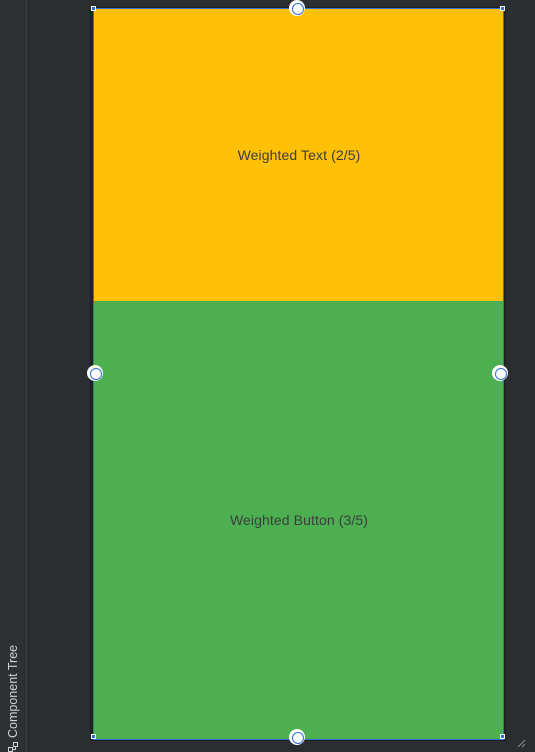 This screenshot has width=535, height=752. I want to click on weighted-text-label: Weighted Text (2/5), so click(299, 155).